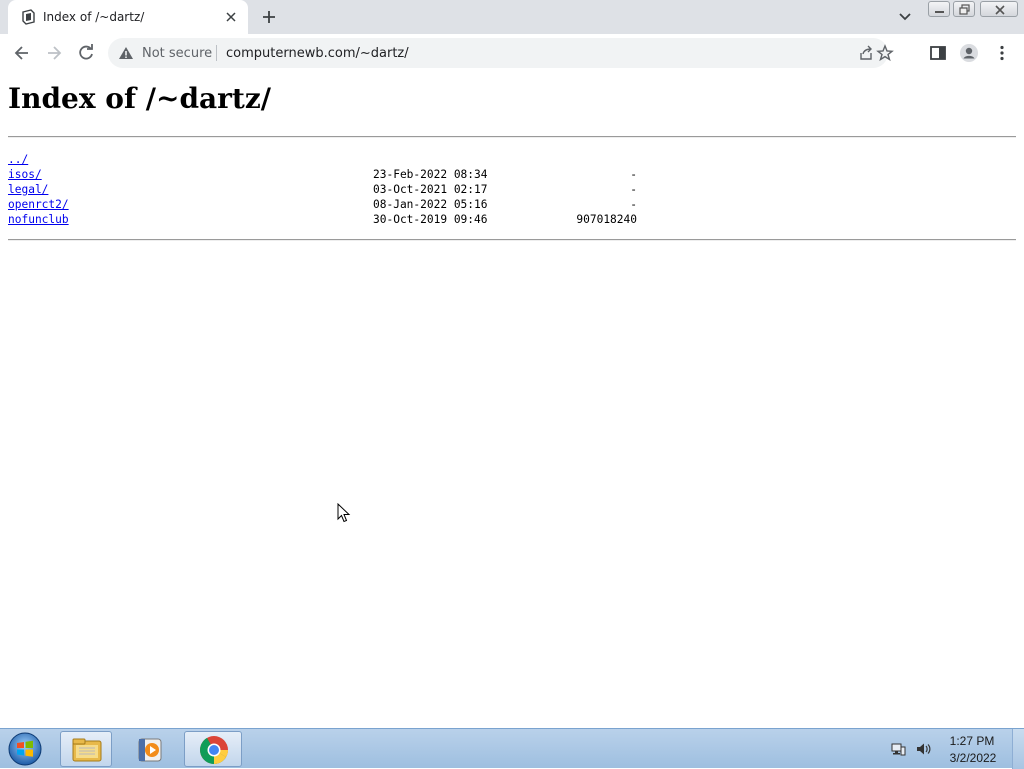 The width and height of the screenshot is (1024, 769). I want to click on entry-link: legal/, so click(28, 189).